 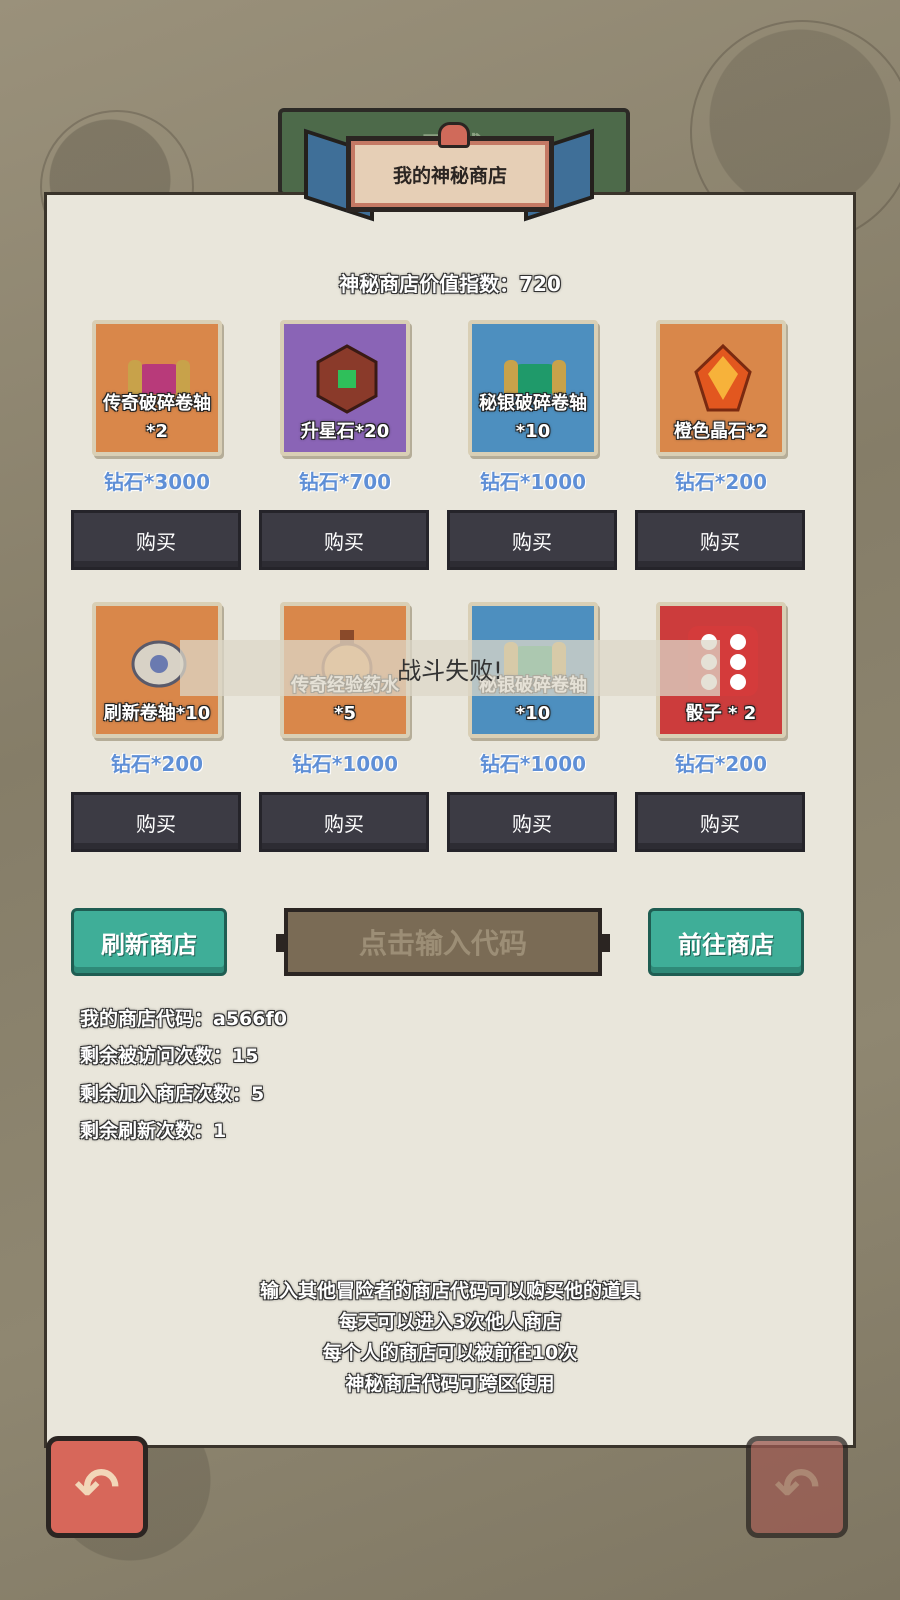 What do you see at coordinates (169, 1056) in the screenshot?
I see `visits-left: 剩余被访问次数：15` at bounding box center [169, 1056].